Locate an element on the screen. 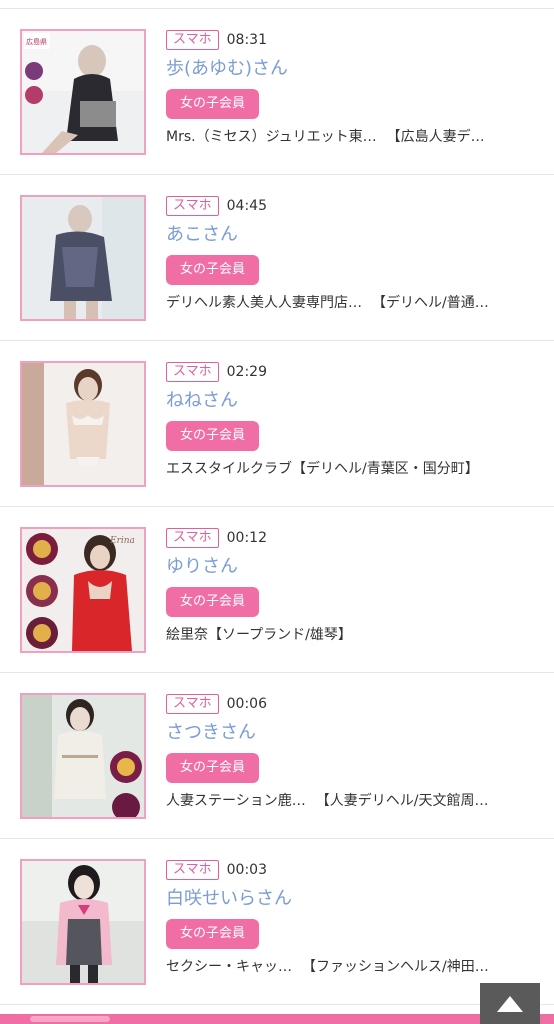  post-time: 08:31 is located at coordinates (246, 40).